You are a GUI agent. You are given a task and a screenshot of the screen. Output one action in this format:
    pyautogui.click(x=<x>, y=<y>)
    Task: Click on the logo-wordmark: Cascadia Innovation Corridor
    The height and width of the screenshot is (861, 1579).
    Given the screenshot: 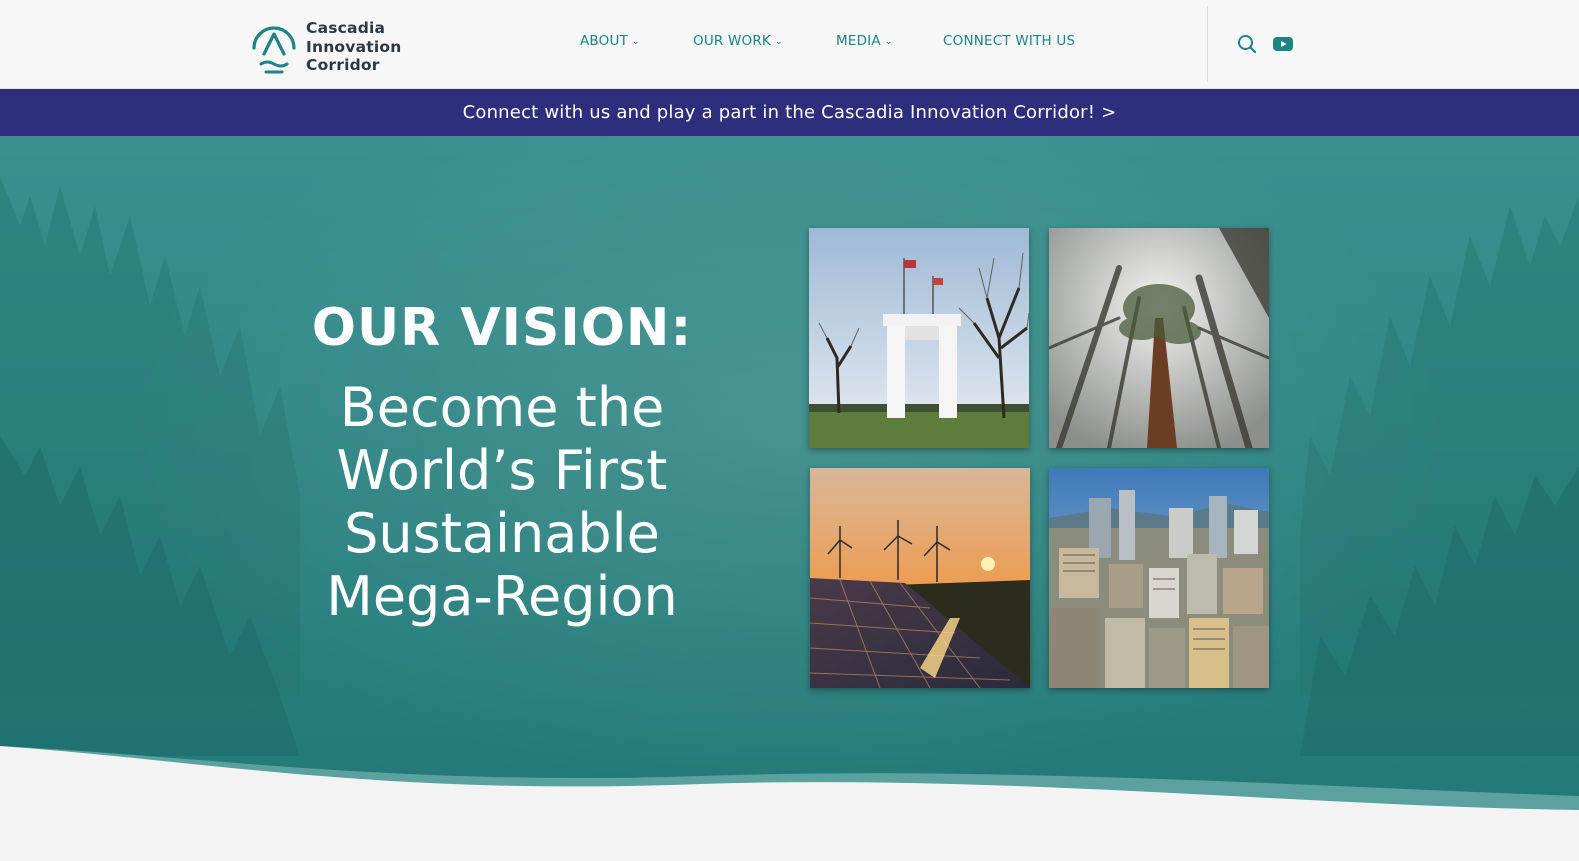 What is the action you would take?
    pyautogui.click(x=353, y=47)
    